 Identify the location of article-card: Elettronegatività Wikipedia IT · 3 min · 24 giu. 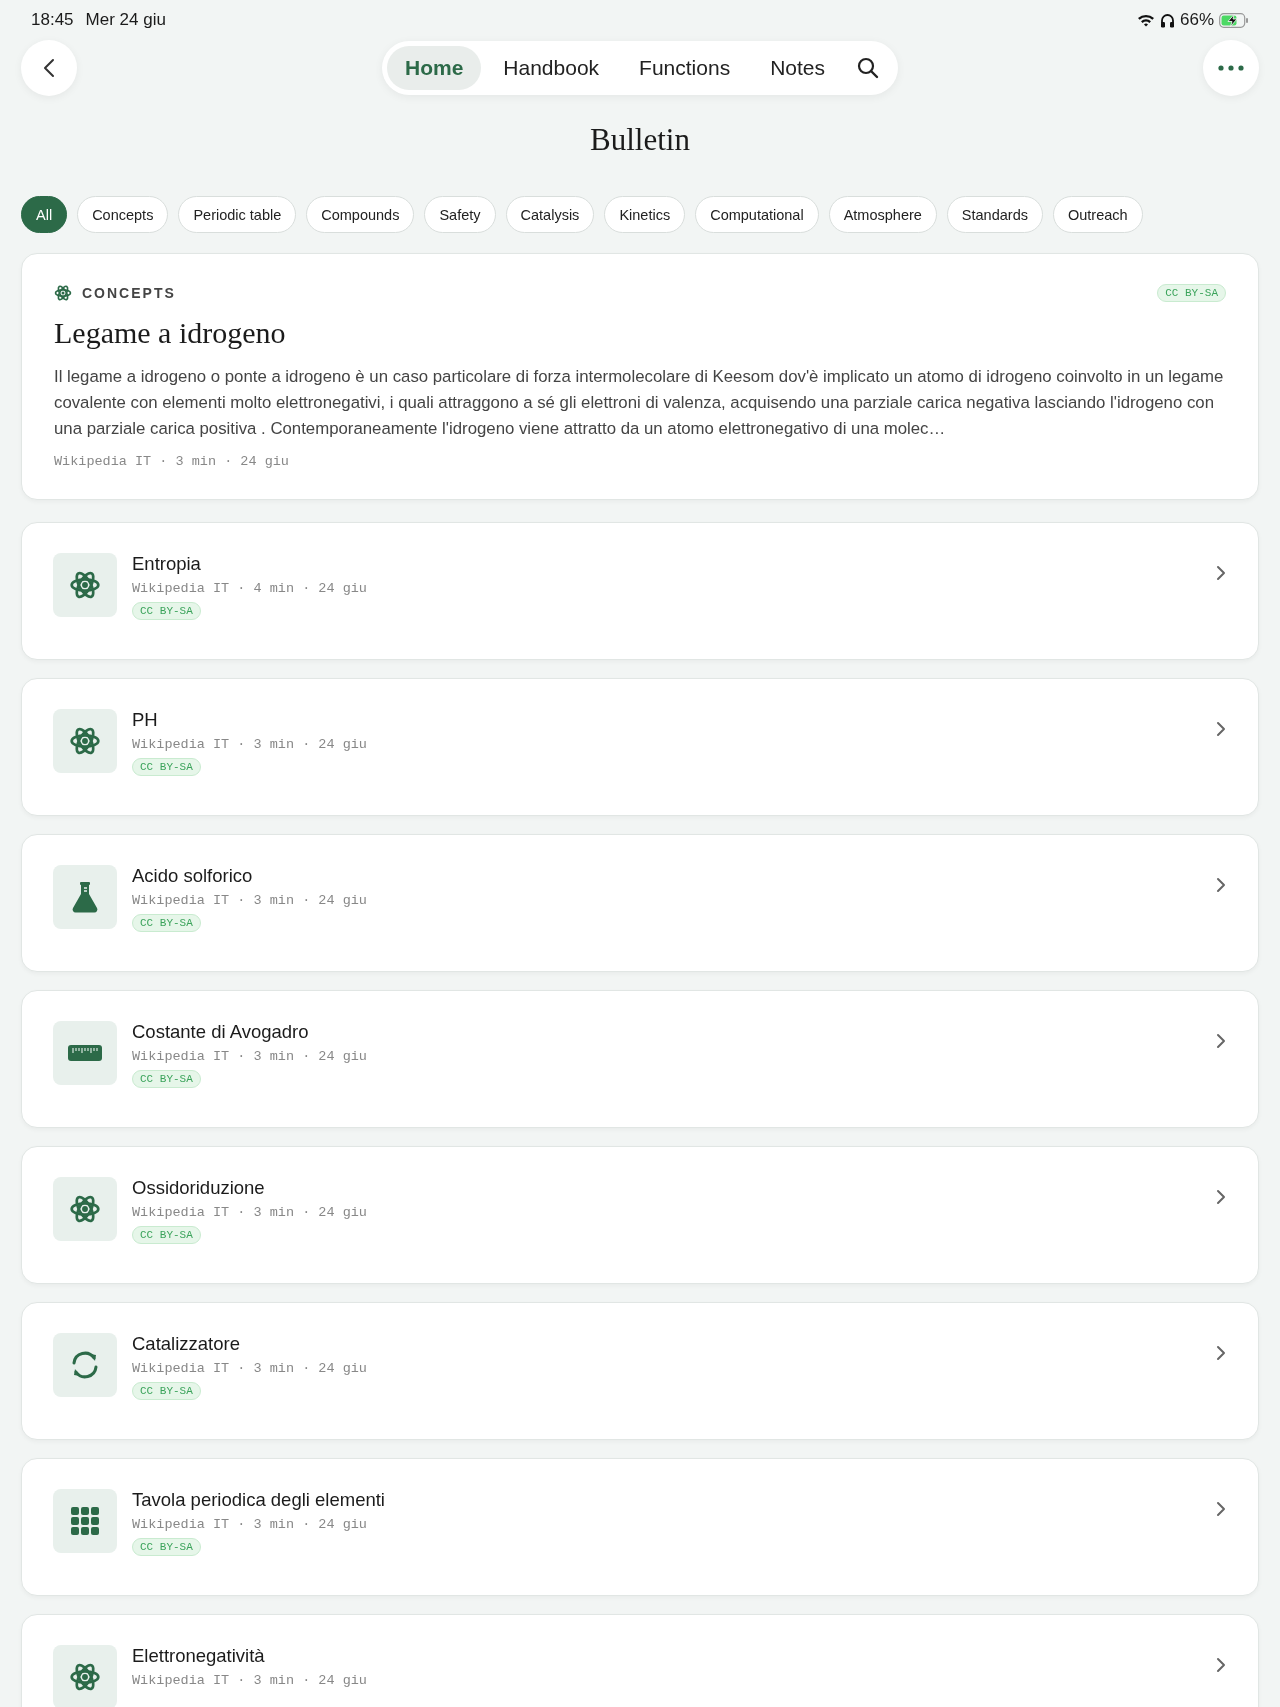
(640, 1660).